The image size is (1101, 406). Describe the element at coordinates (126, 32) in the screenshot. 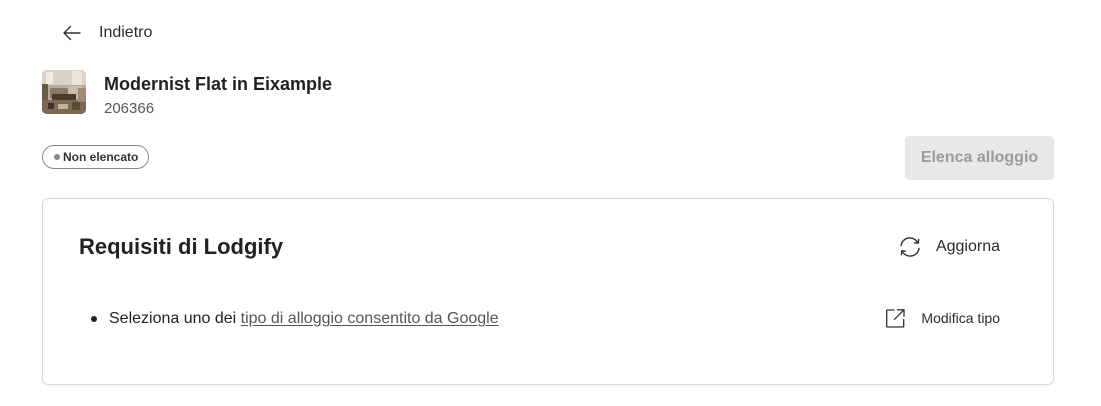

I see `back-label: Indietro` at that location.